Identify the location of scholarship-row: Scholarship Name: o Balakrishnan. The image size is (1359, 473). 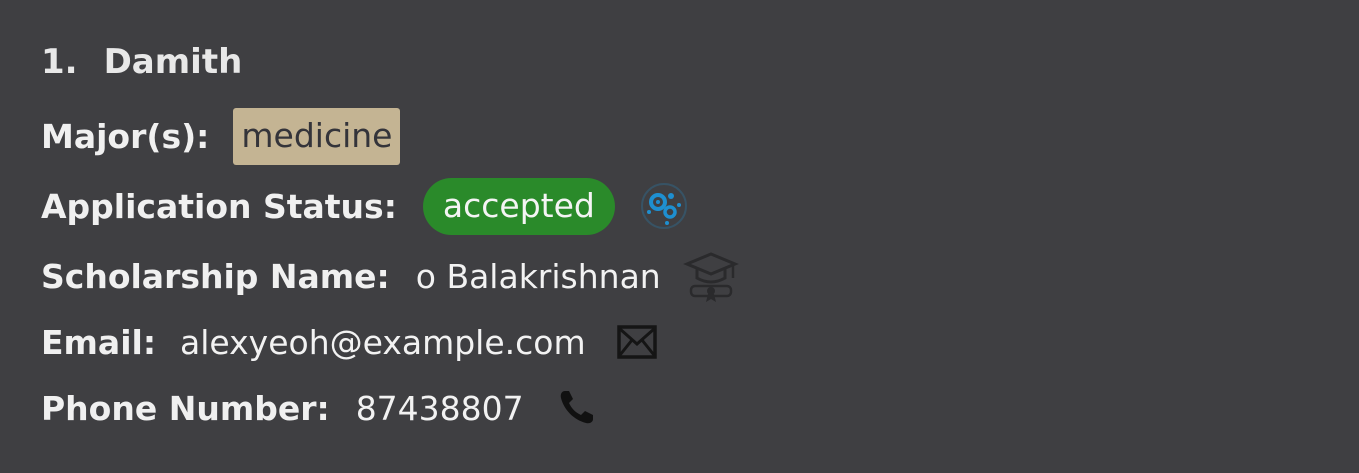
(390, 276).